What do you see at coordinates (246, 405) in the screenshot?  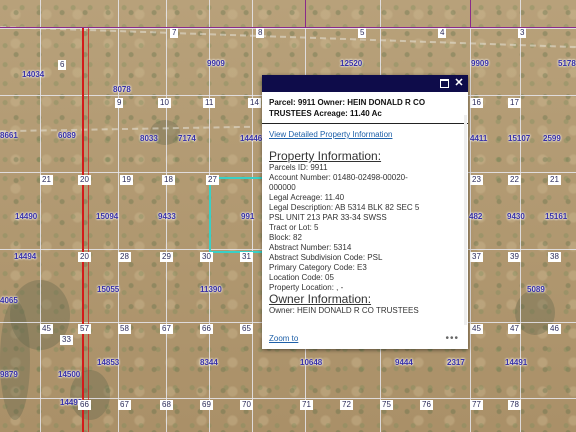 I see `lot-label: 70` at bounding box center [246, 405].